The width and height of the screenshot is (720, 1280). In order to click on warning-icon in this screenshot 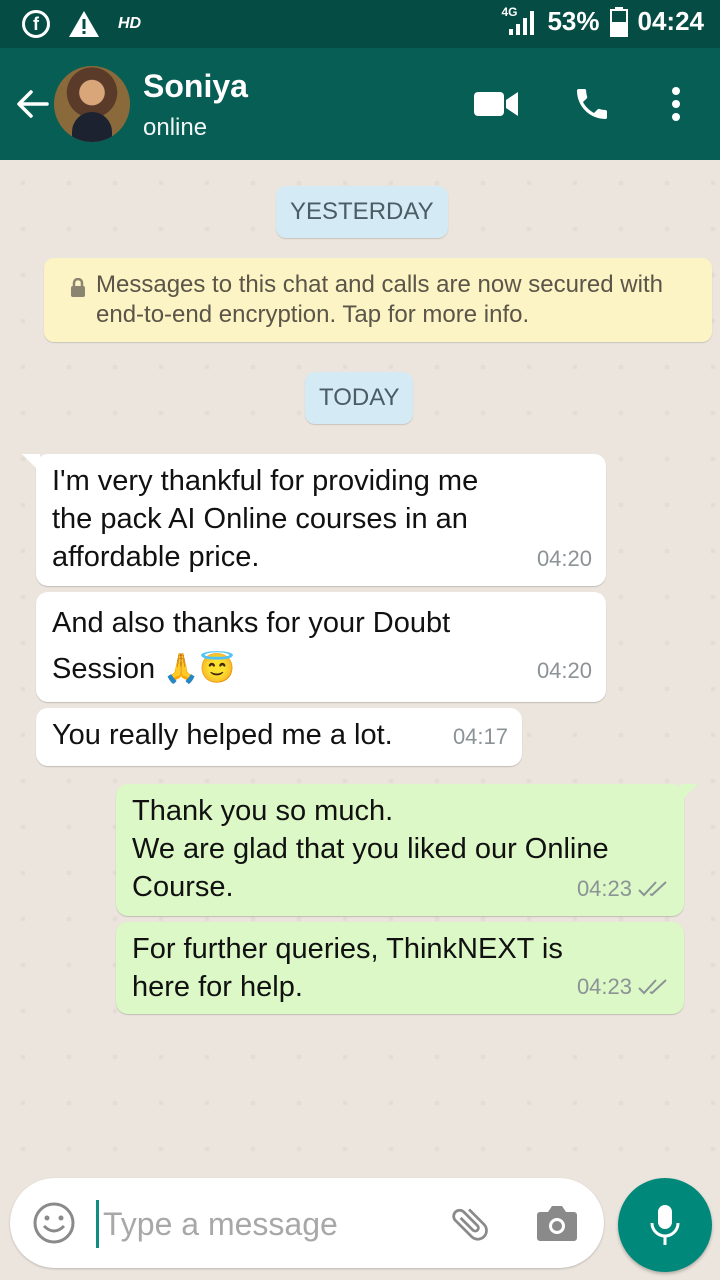, I will do `click(84, 24)`.